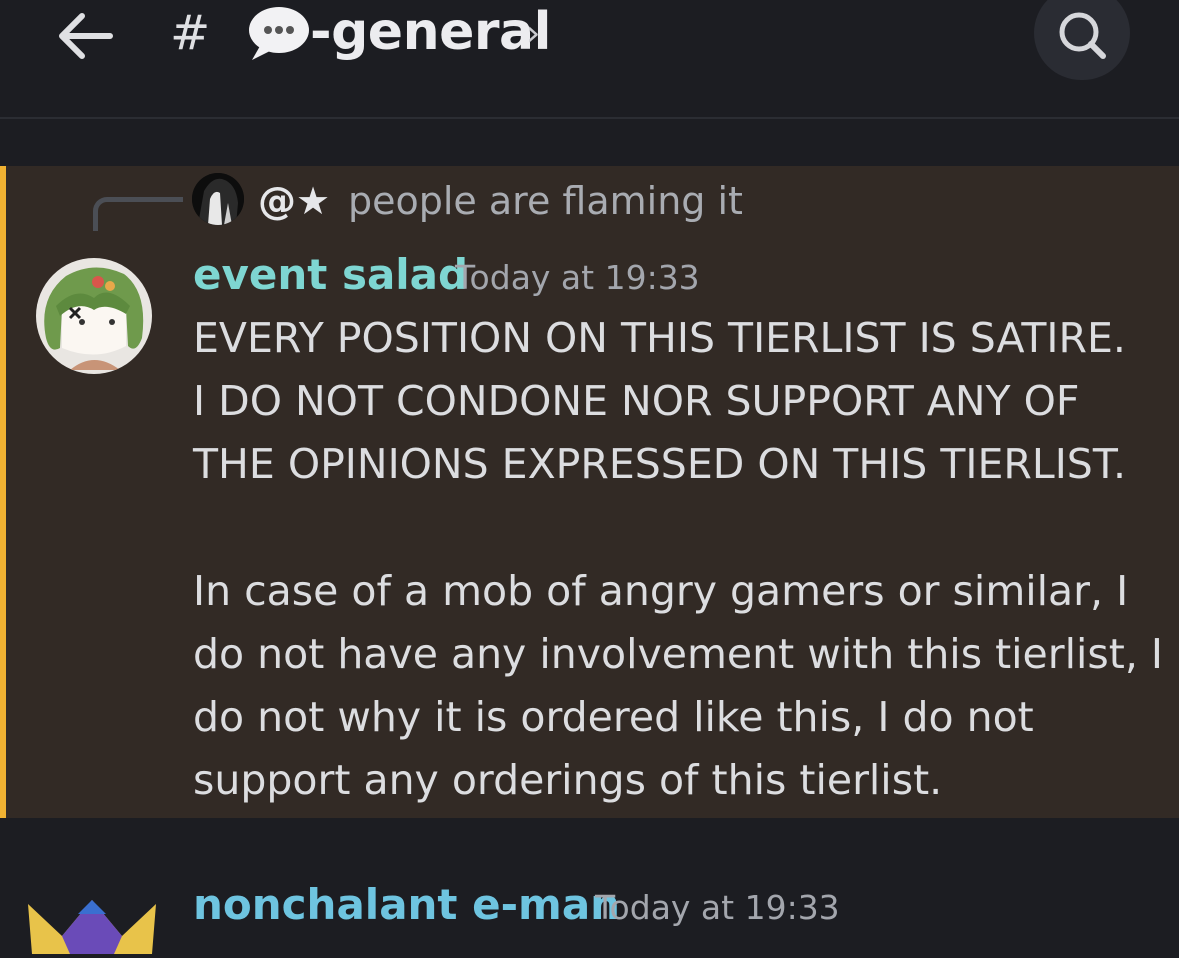 Image resolution: width=1179 pixels, height=958 pixels. I want to click on channel-hash-icon: #, so click(190, 33).